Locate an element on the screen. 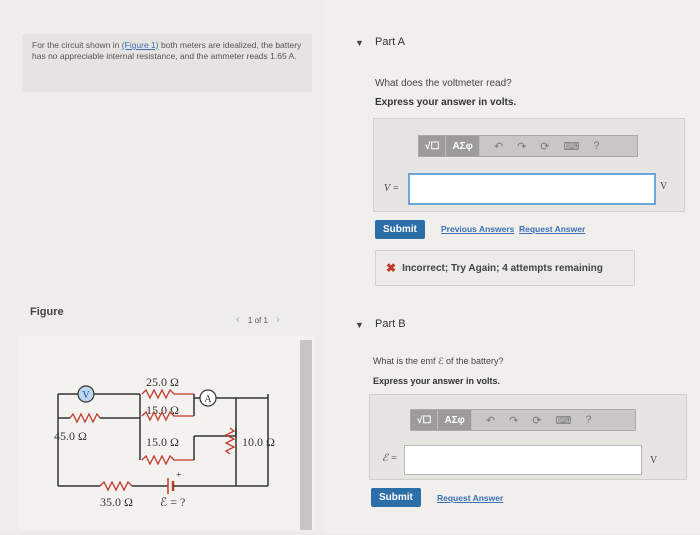 This screenshot has width=700, height=535. voltmeter-label: V is located at coordinates (86, 395).